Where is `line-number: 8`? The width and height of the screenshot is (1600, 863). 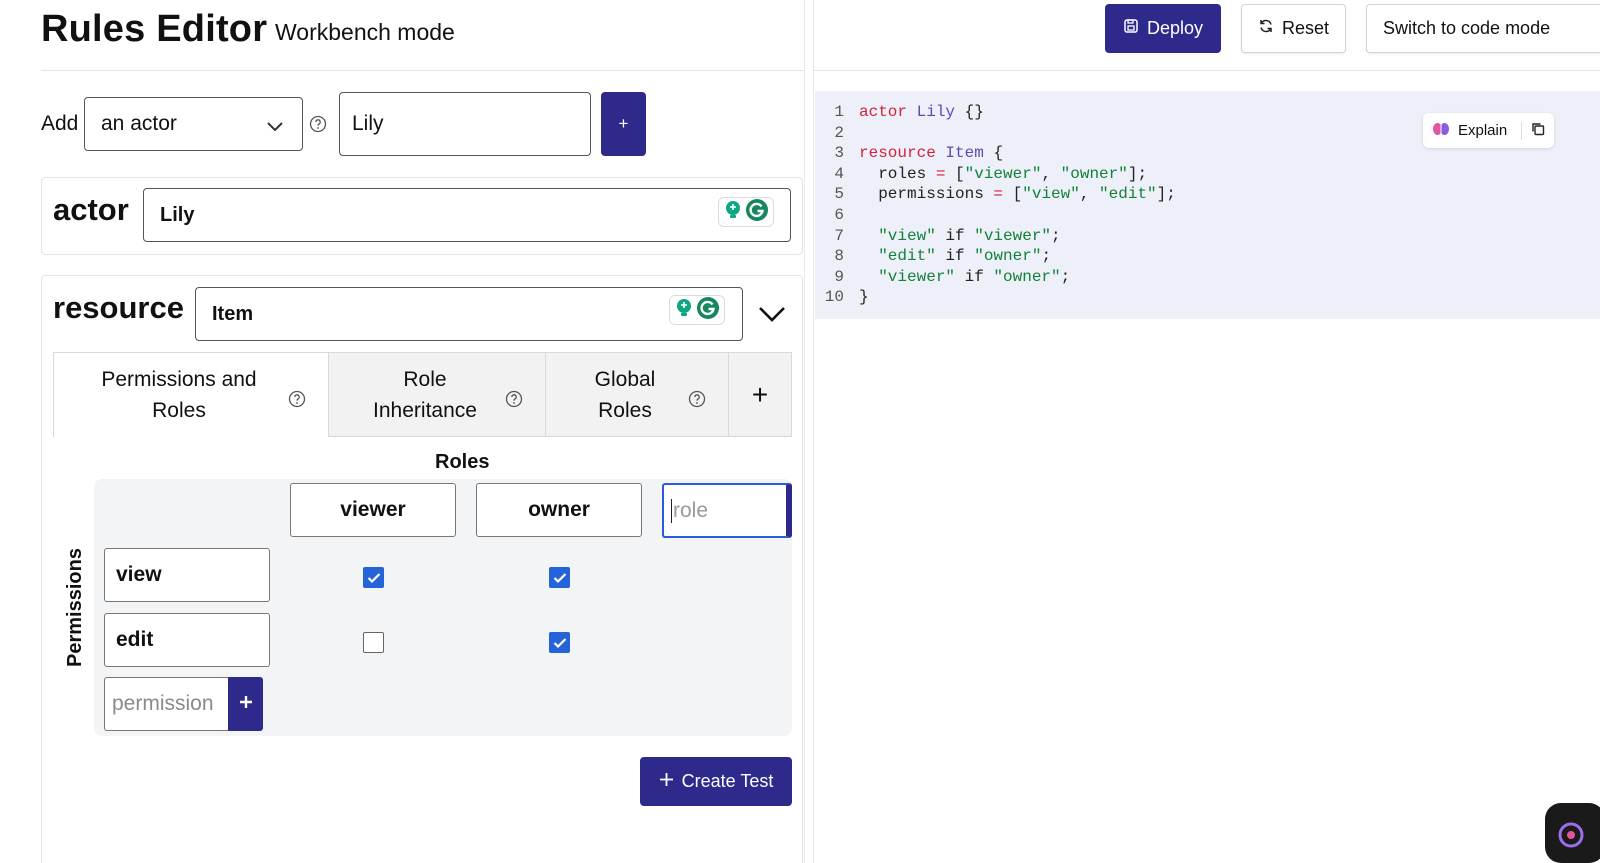 line-number: 8 is located at coordinates (839, 256).